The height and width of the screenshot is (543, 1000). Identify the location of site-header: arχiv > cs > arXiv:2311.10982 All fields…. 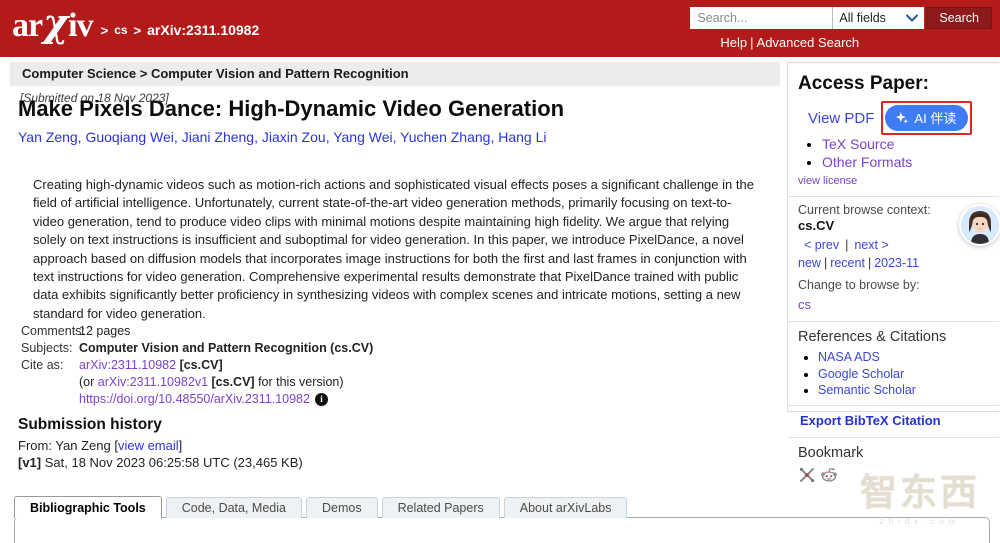
(500, 28).